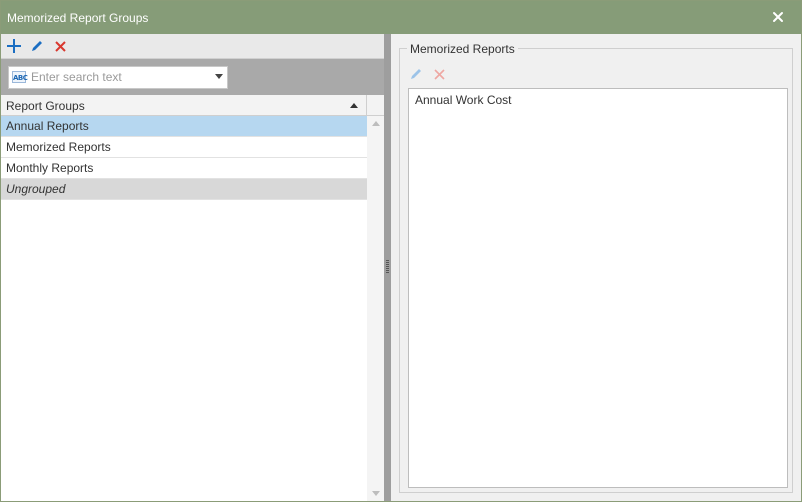 The width and height of the screenshot is (802, 502). Describe the element at coordinates (219, 76) in the screenshot. I see `chevron-down-icon` at that location.